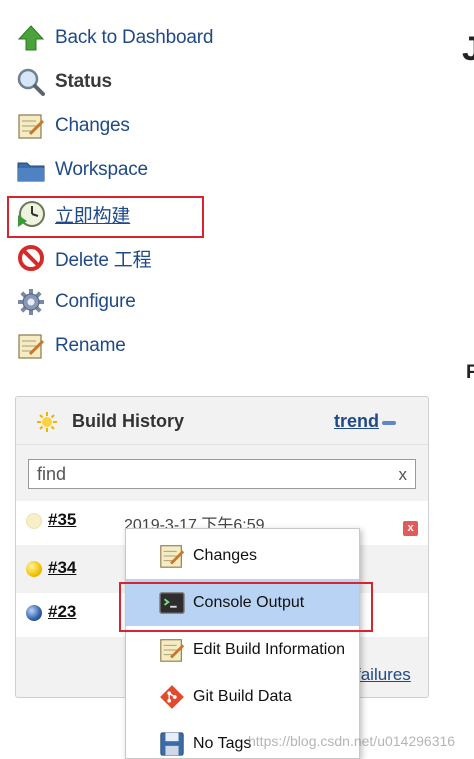  What do you see at coordinates (389, 423) in the screenshot?
I see `trend-minus-icon` at bounding box center [389, 423].